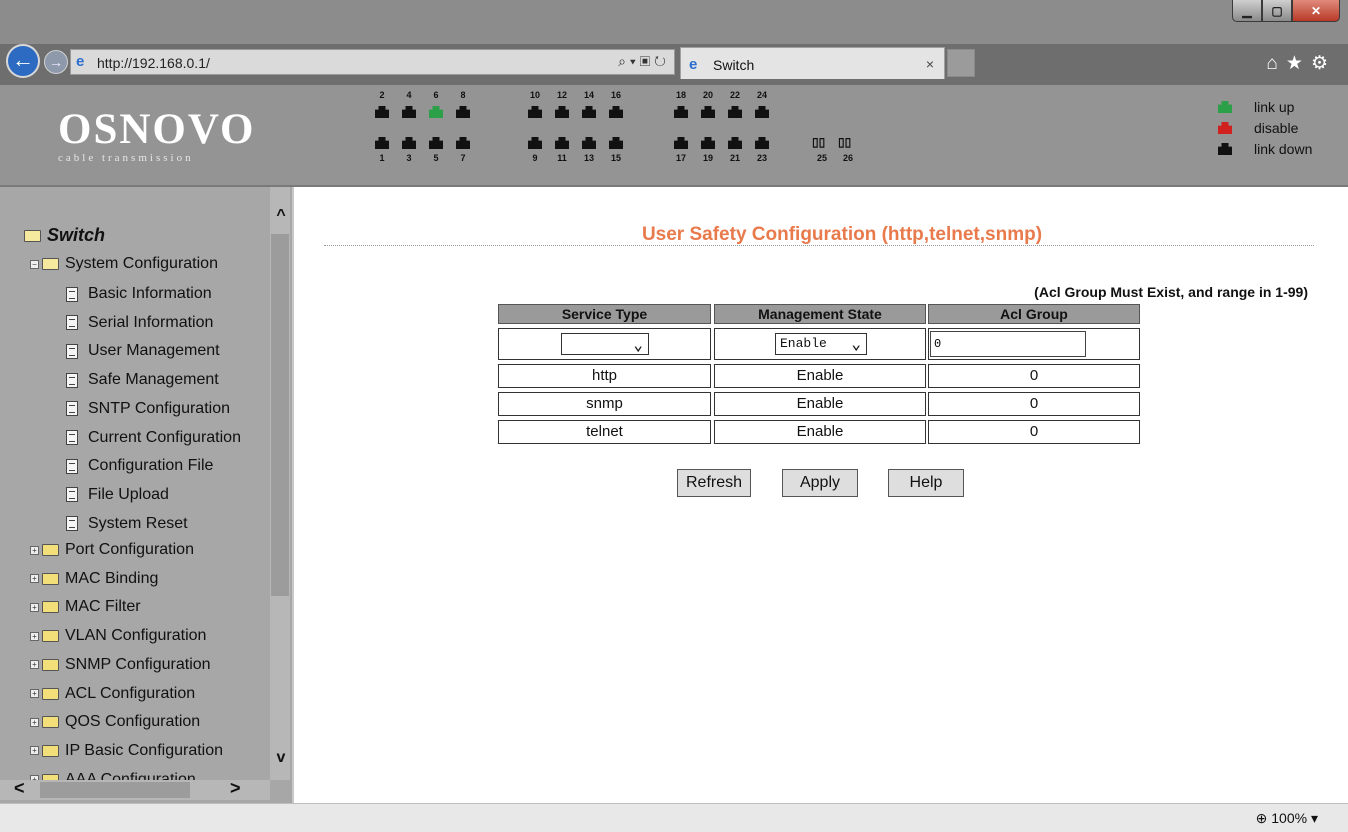  Describe the element at coordinates (463, 158) in the screenshot. I see `port-label: 7` at that location.